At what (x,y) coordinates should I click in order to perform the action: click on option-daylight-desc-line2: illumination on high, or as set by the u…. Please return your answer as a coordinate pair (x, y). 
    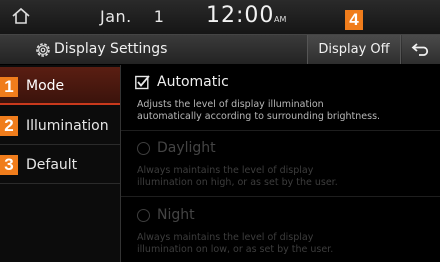
    Looking at the image, I should click on (237, 182).